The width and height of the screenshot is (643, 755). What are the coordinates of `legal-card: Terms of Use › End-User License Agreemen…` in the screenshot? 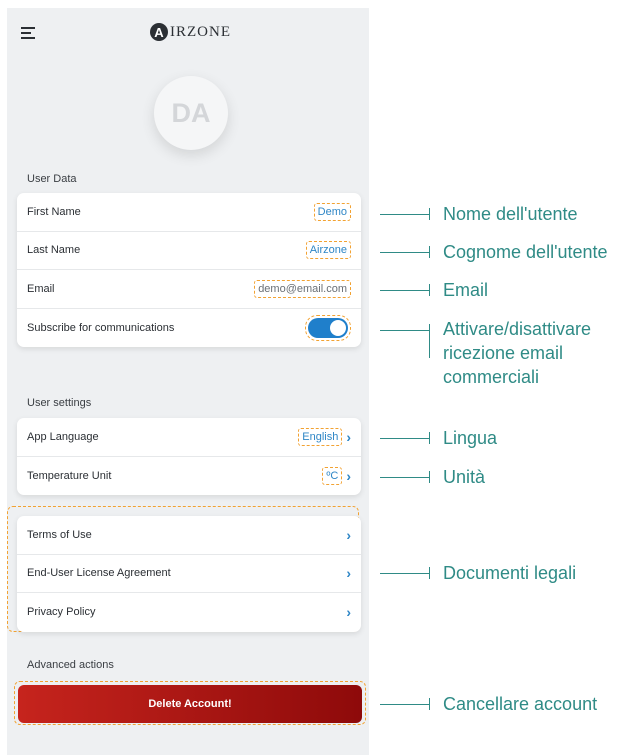 It's located at (189, 574).